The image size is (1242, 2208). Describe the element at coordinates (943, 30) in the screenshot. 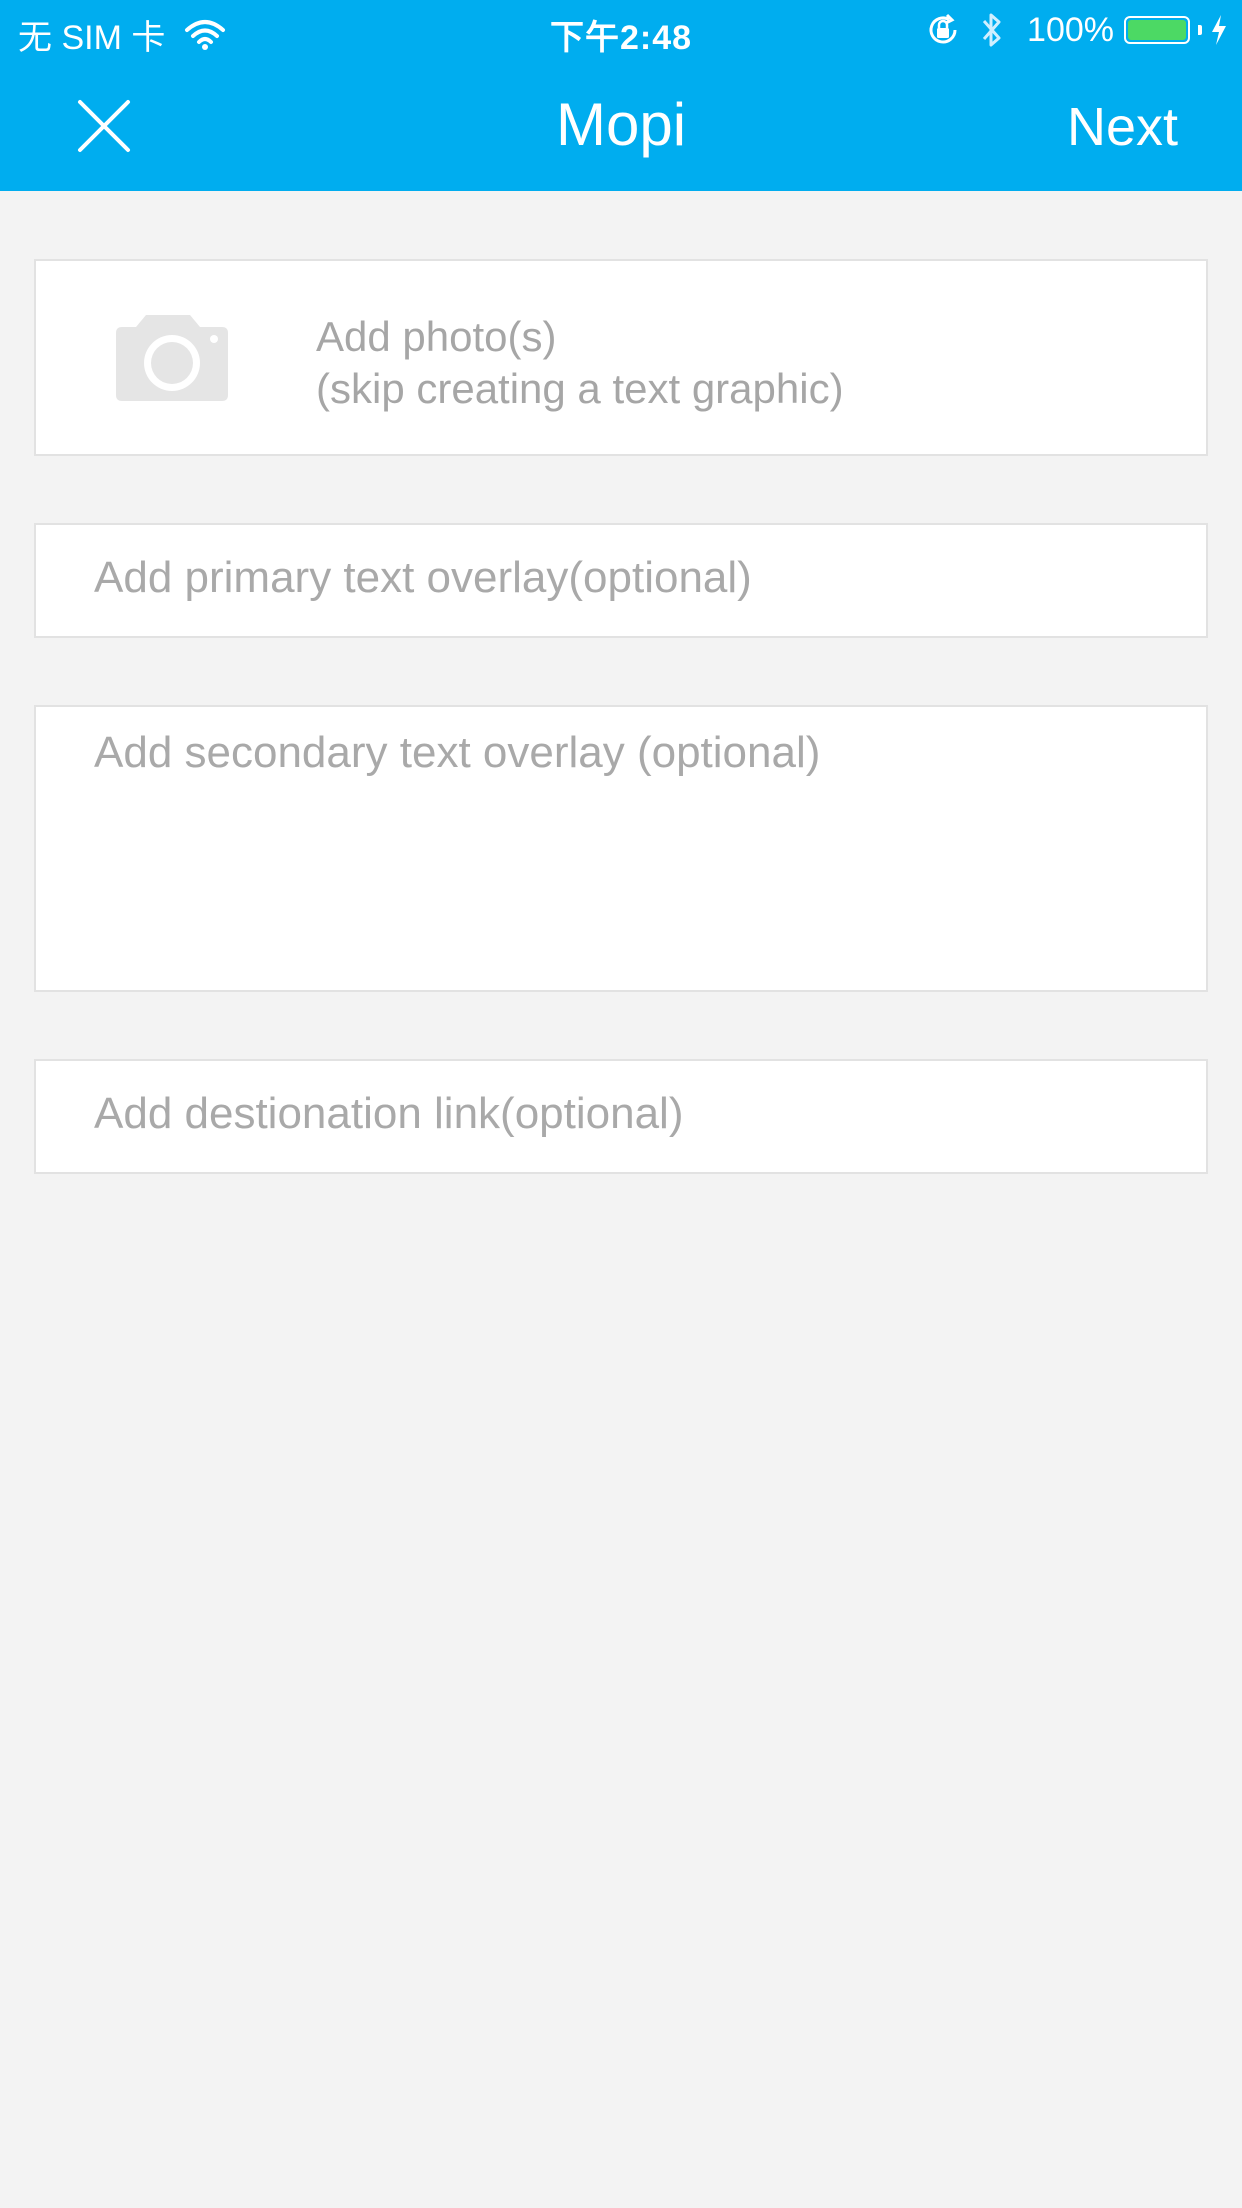

I see `rotation-lock-icon` at that location.